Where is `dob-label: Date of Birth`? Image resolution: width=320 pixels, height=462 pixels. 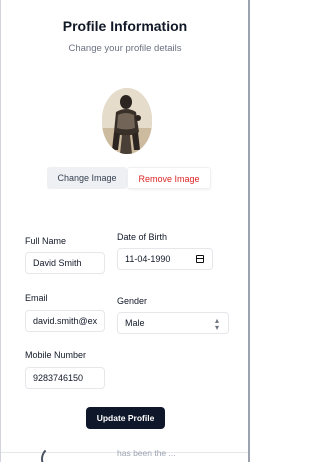 dob-label: Date of Birth is located at coordinates (142, 237).